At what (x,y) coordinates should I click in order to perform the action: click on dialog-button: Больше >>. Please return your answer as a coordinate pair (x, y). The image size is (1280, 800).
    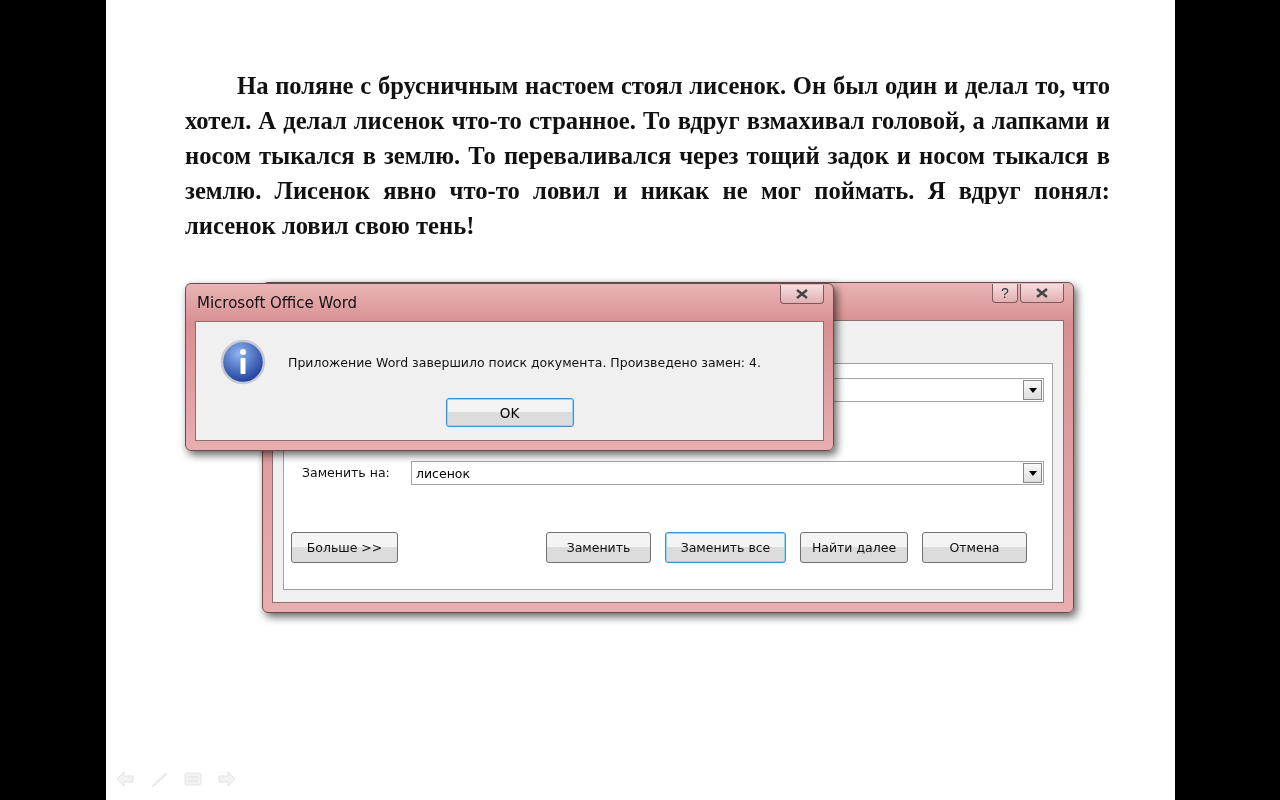
    Looking at the image, I should click on (344, 547).